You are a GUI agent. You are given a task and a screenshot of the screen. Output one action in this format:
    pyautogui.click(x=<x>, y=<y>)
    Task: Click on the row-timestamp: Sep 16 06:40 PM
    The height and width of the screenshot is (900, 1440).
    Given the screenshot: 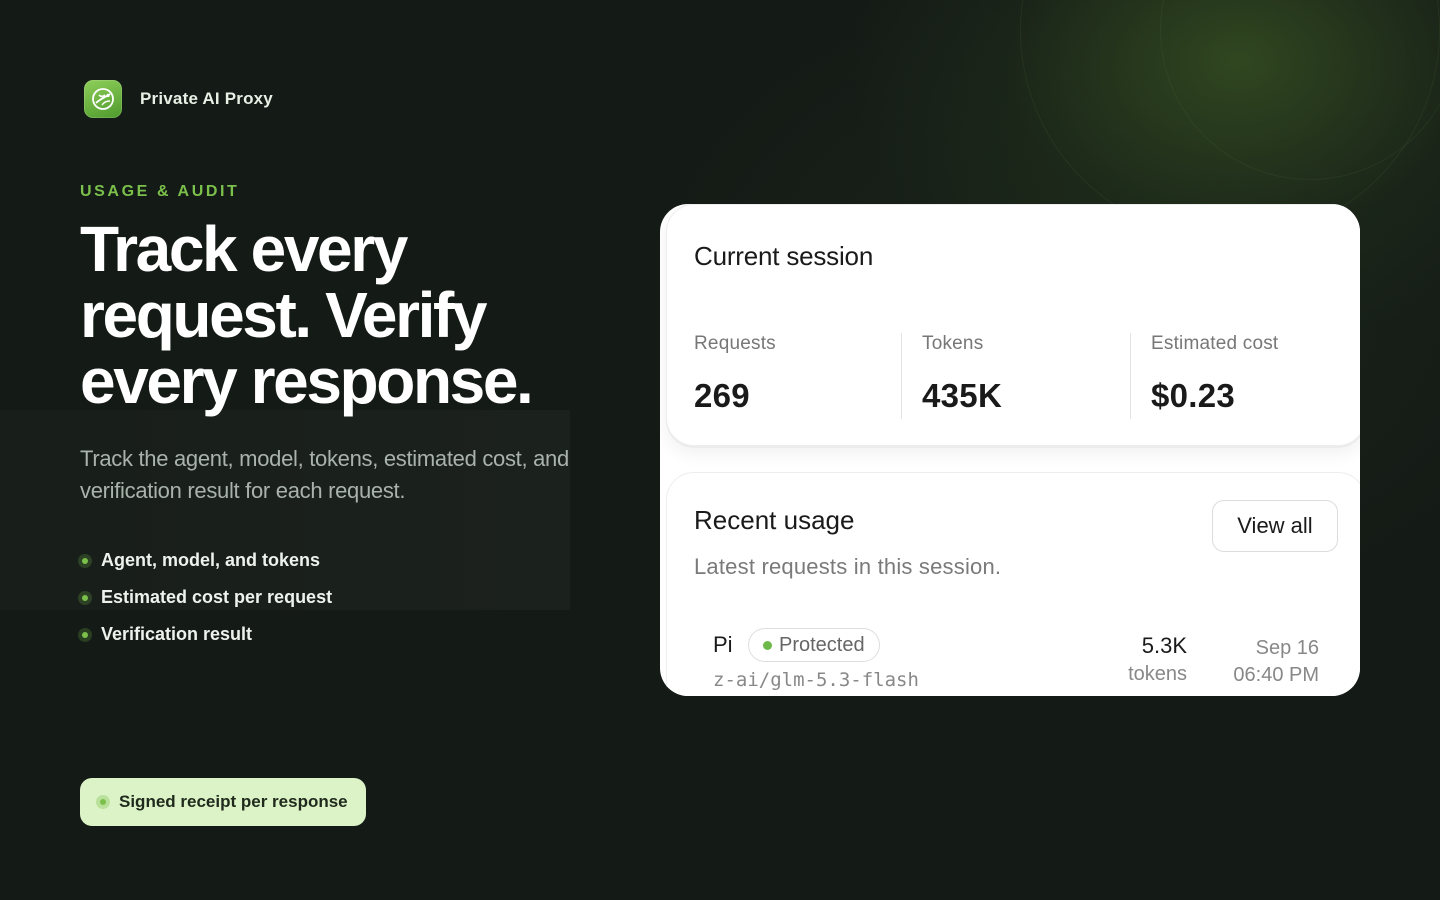 What is the action you would take?
    pyautogui.click(x=1263, y=662)
    